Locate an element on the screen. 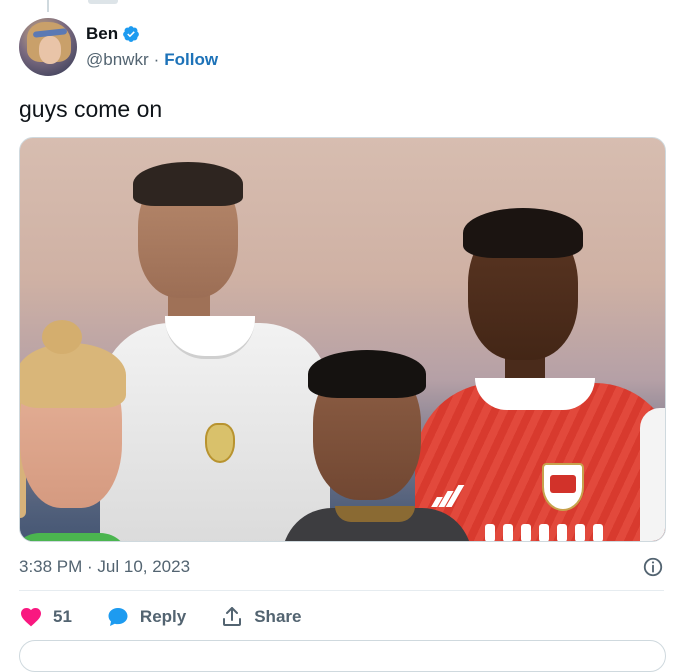 The width and height of the screenshot is (685, 672). tweet-header: Ben @bnwkr · Follow is located at coordinates (118, 47).